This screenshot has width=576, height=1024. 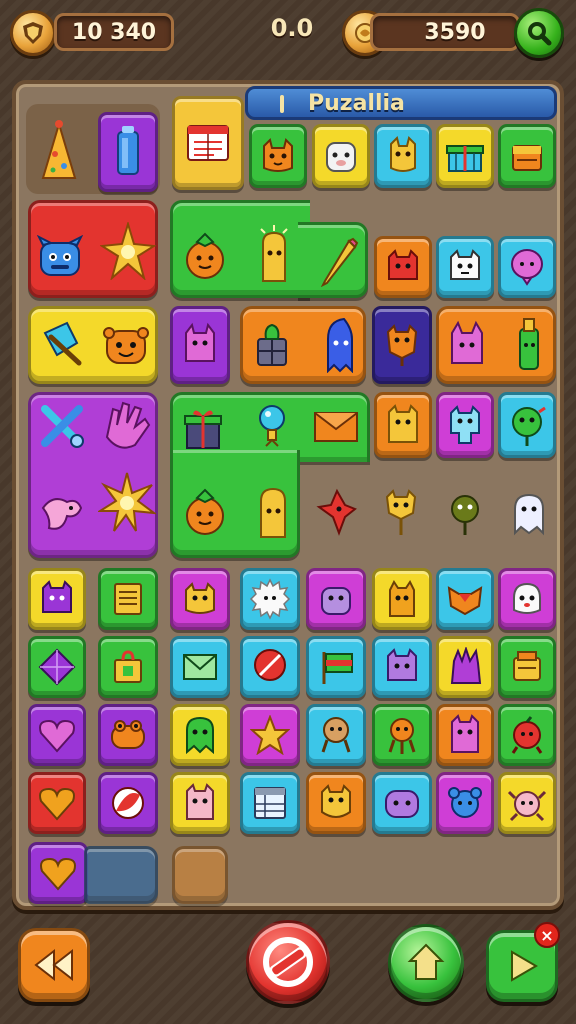 I want to click on bright-ghost-icon, so click(x=274, y=255).